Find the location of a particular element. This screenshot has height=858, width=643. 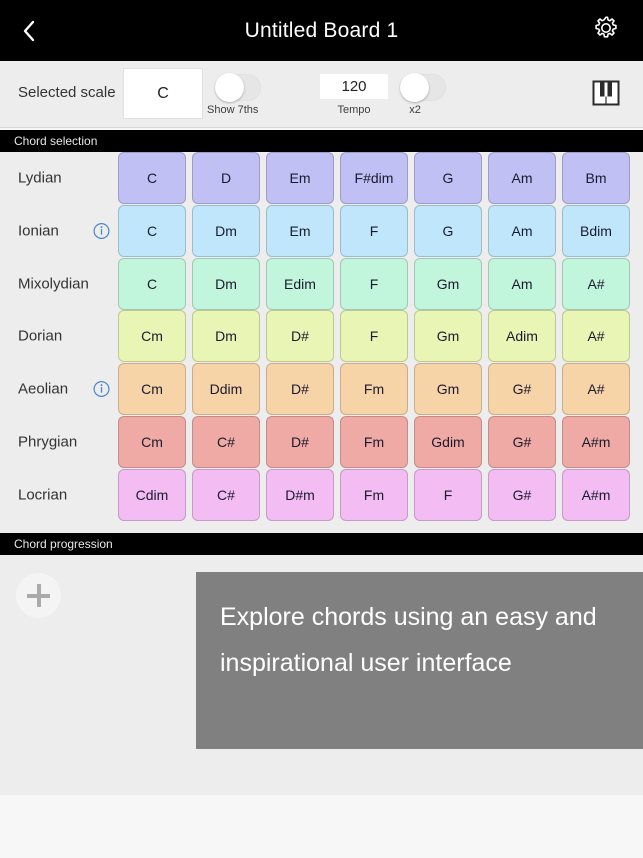

chord-row-cells: Cm Dm D# F Gm Adim A# is located at coordinates (374, 336).